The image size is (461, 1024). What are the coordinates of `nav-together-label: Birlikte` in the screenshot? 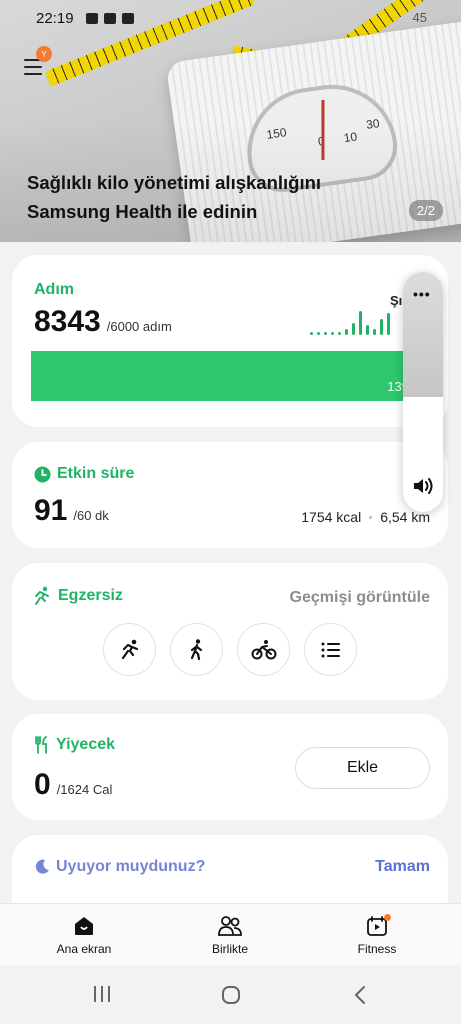 It's located at (229, 949).